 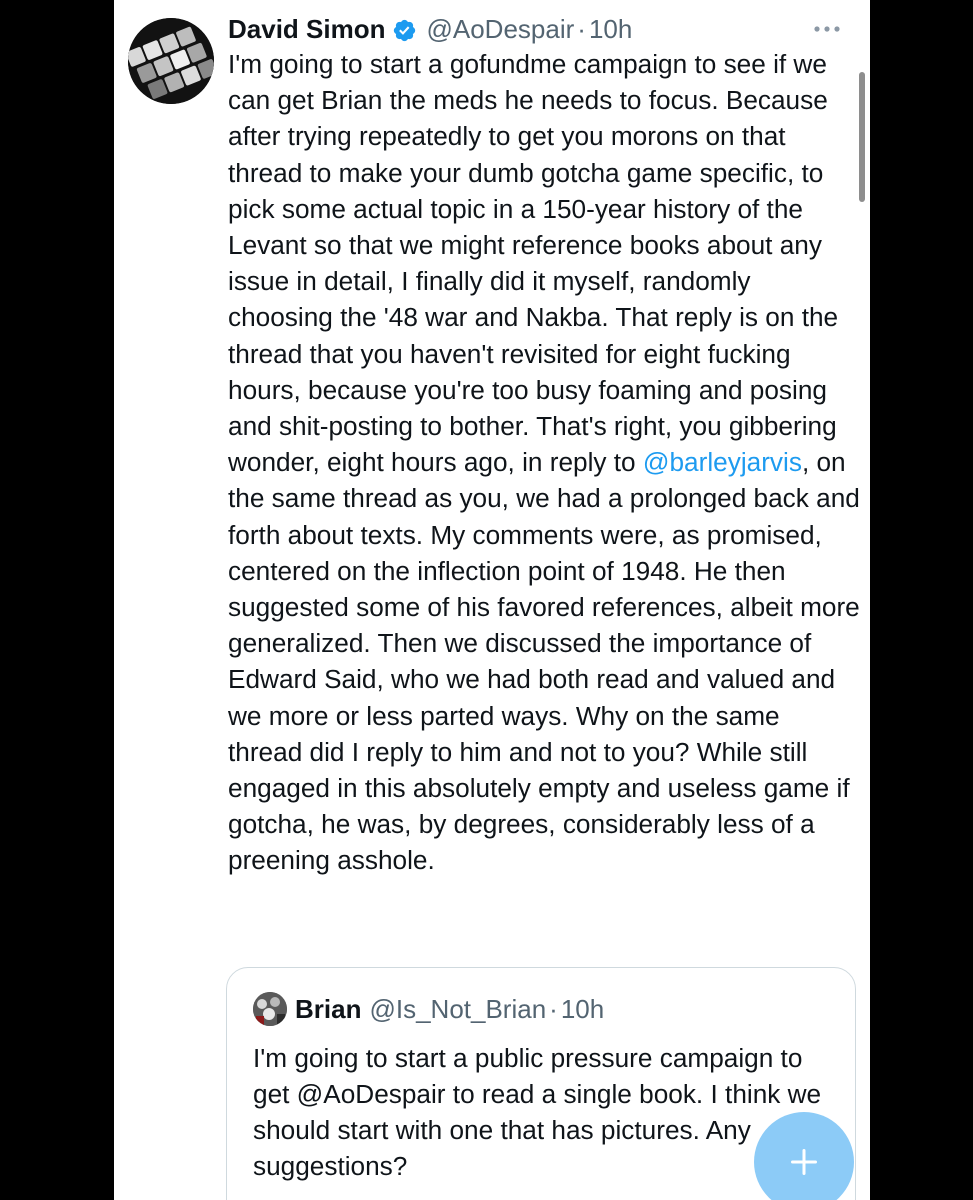 What do you see at coordinates (306, 29) in the screenshot?
I see `author-display-name: David Simon` at bounding box center [306, 29].